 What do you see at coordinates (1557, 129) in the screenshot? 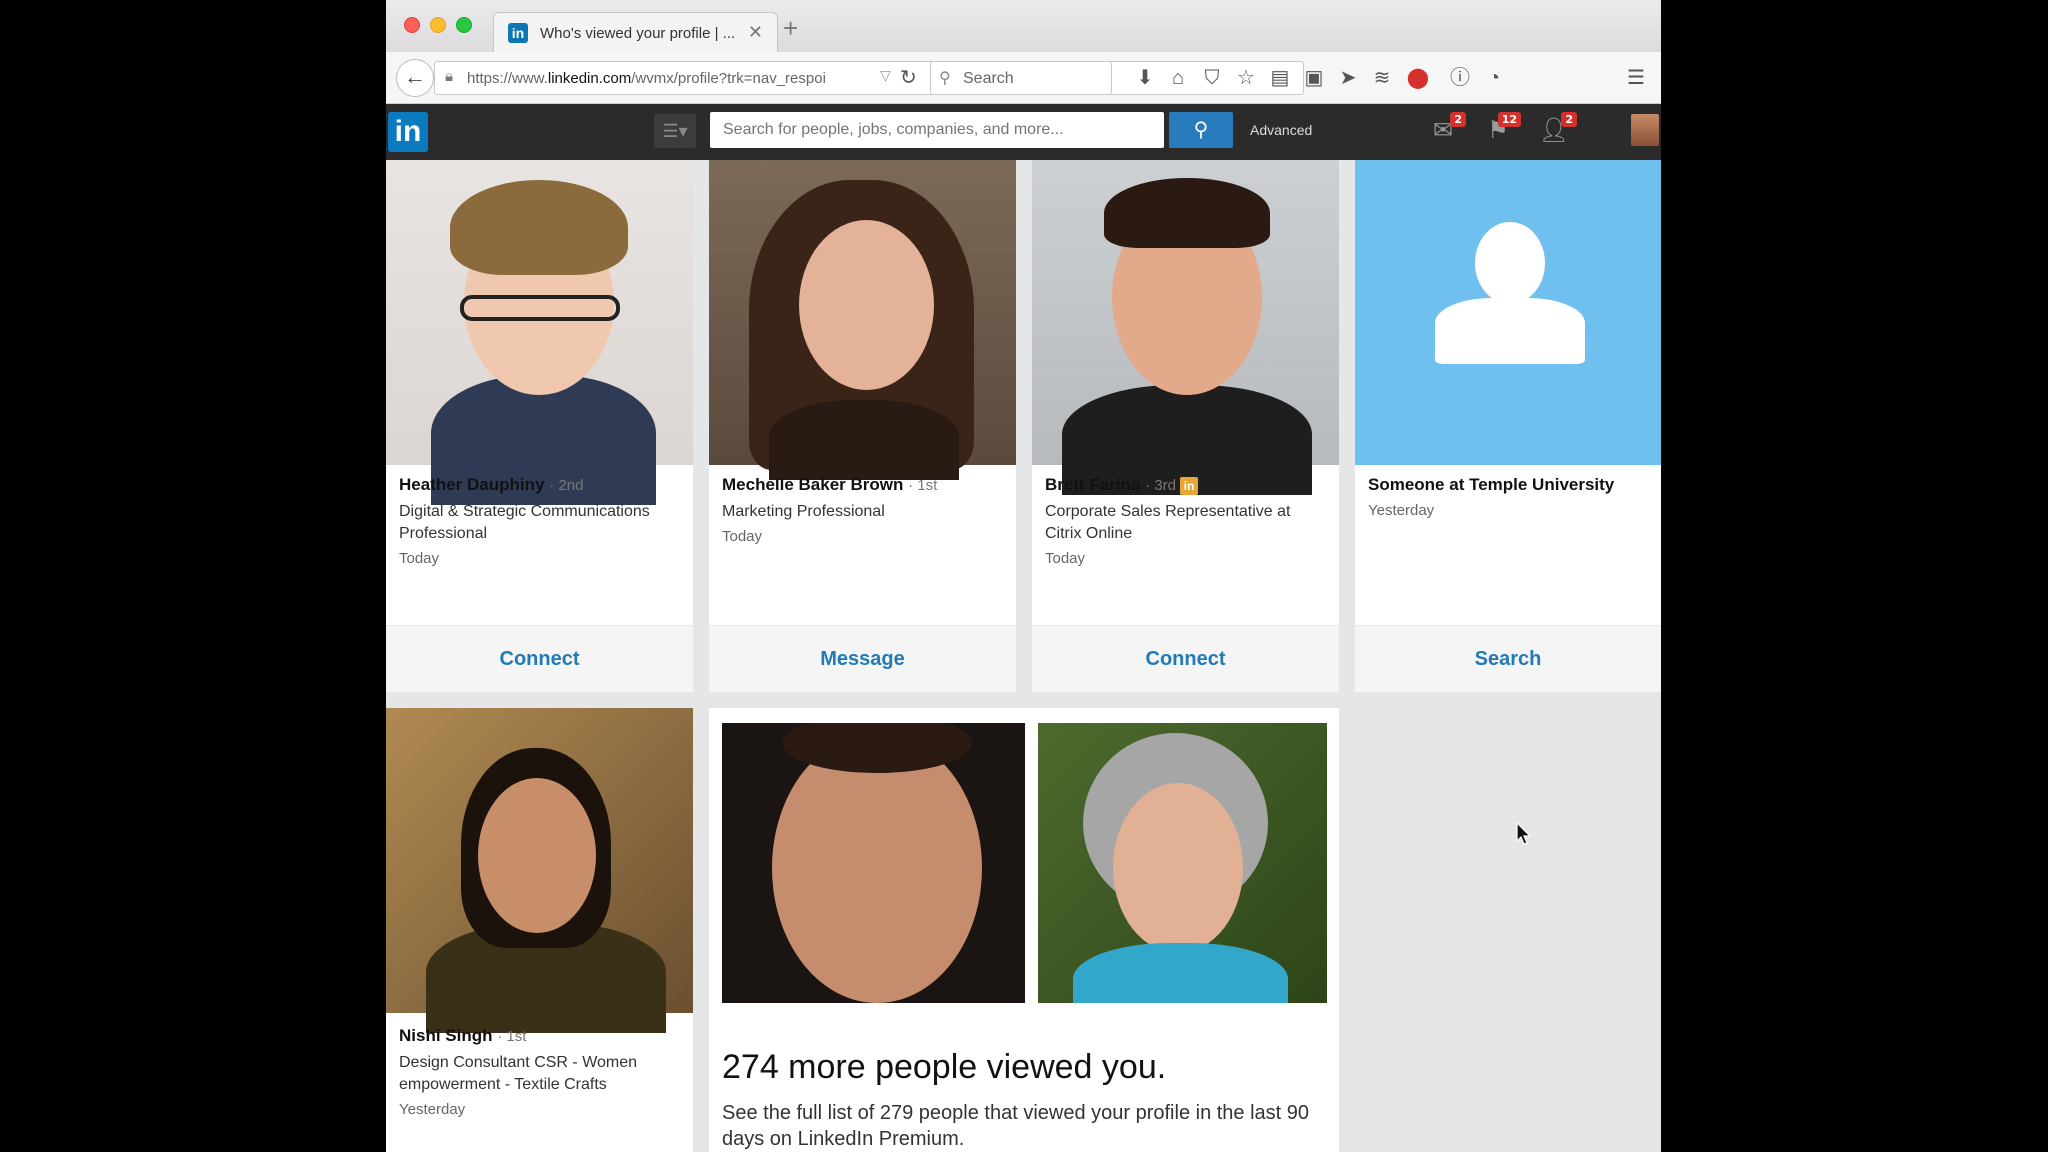
I see `add-connection-icon: 👤︎ 2` at bounding box center [1557, 129].